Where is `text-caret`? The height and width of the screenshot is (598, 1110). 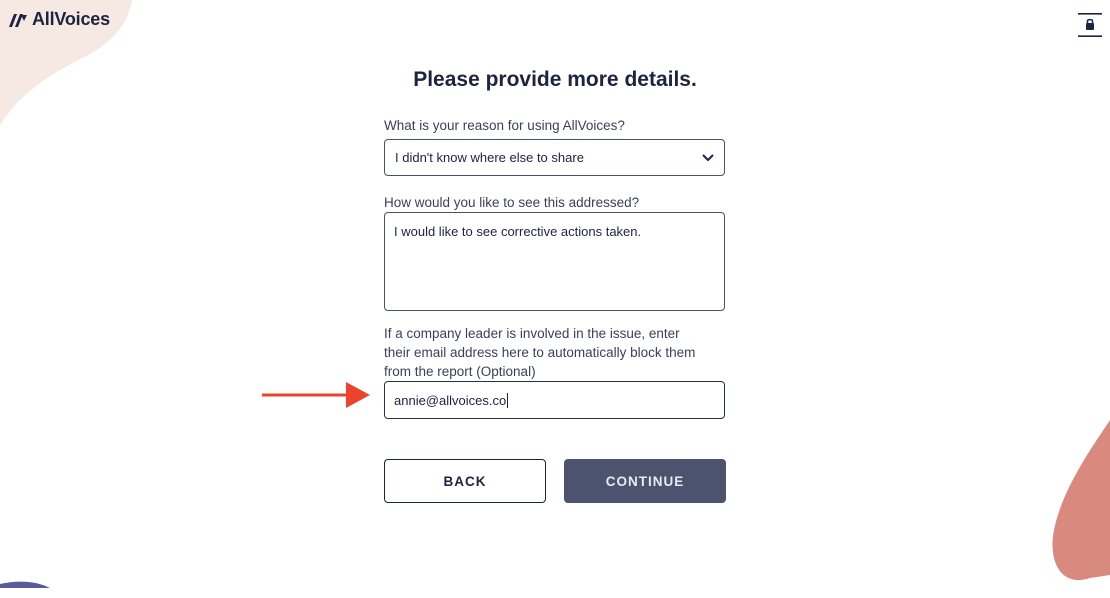
text-caret is located at coordinates (508, 400).